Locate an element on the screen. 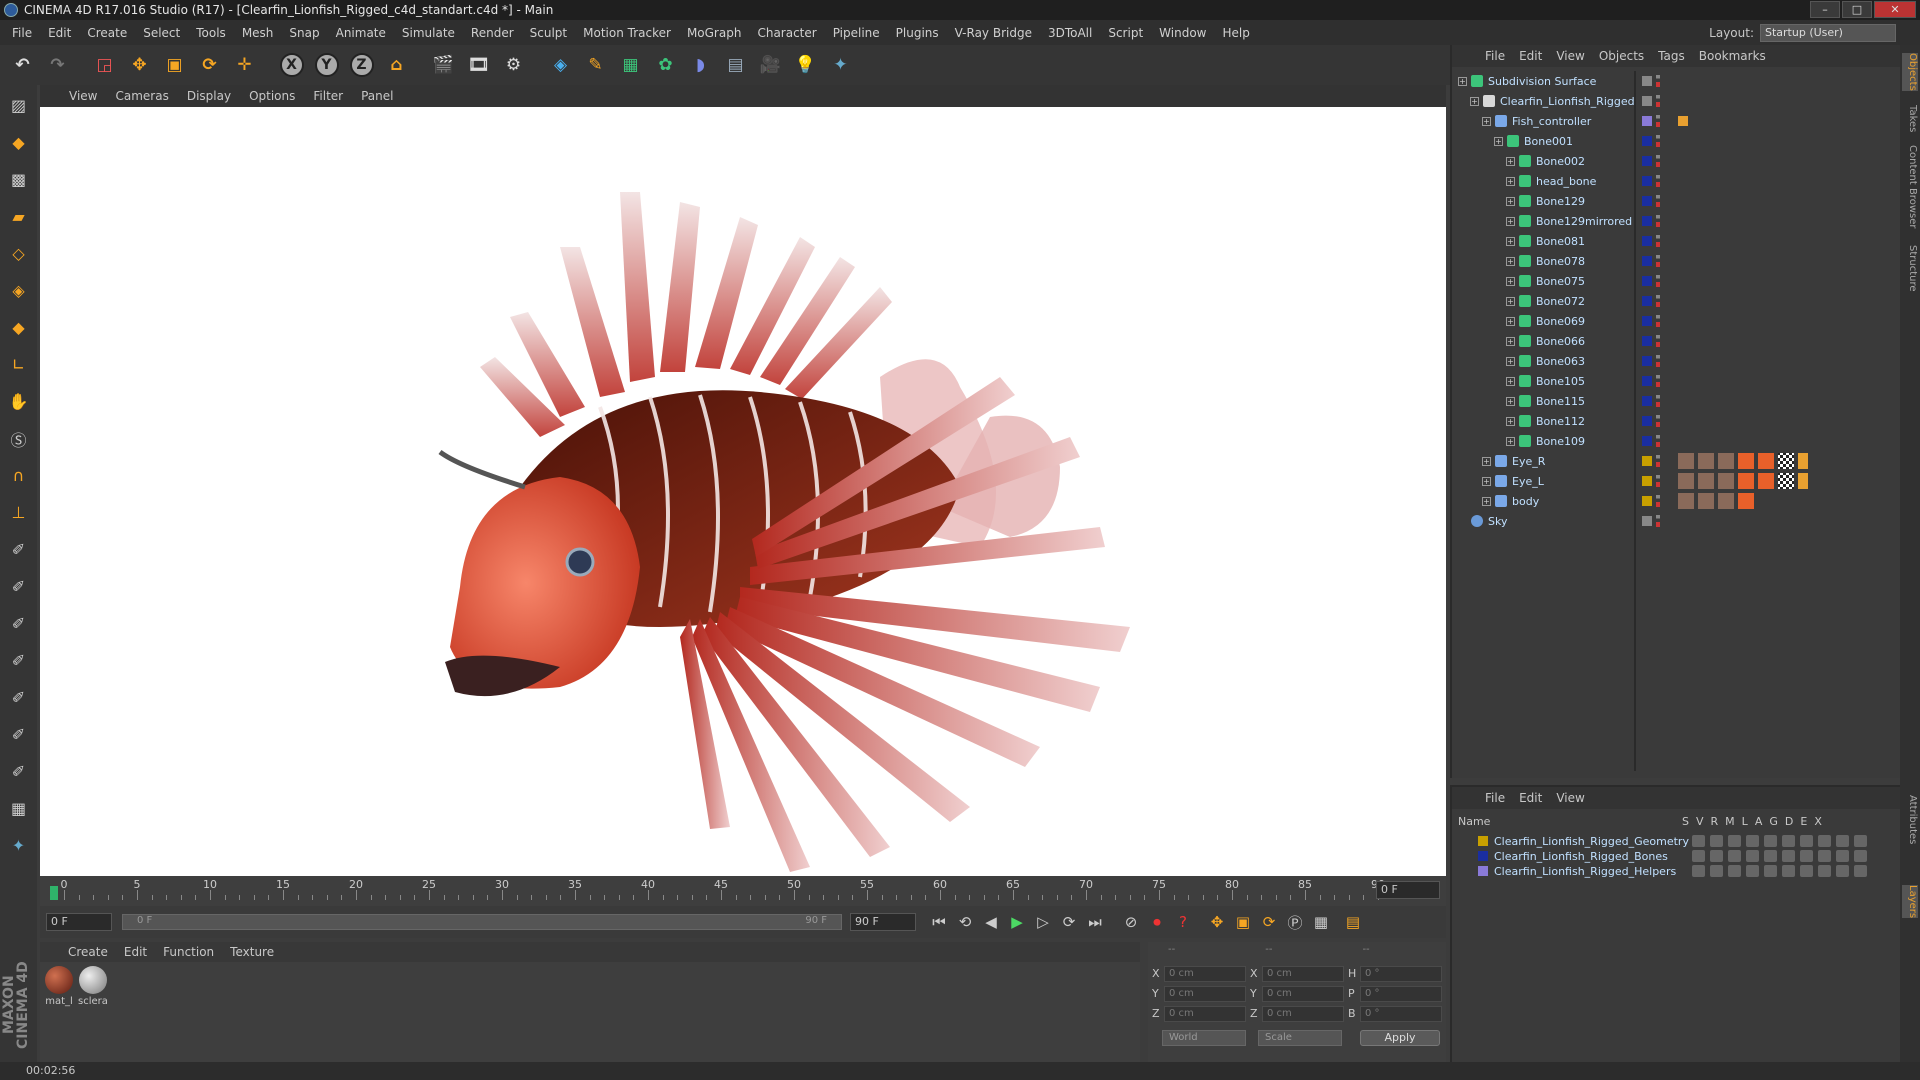 This screenshot has height=1080, width=1920. coordinate-system-icon: ⌂ is located at coordinates (396, 65).